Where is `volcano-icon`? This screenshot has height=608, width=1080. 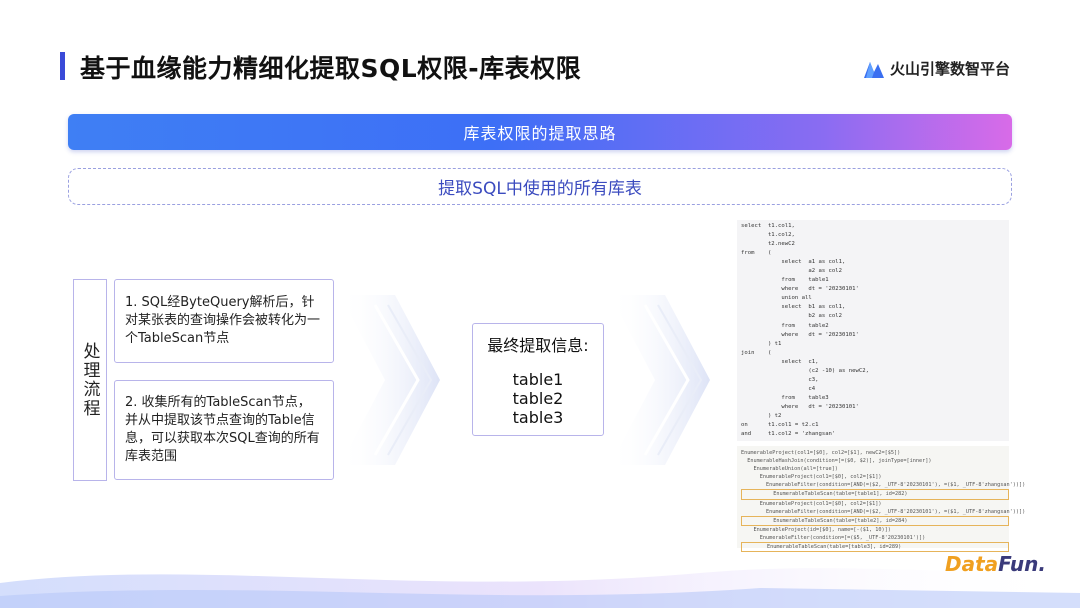
volcano-icon is located at coordinates (873, 69).